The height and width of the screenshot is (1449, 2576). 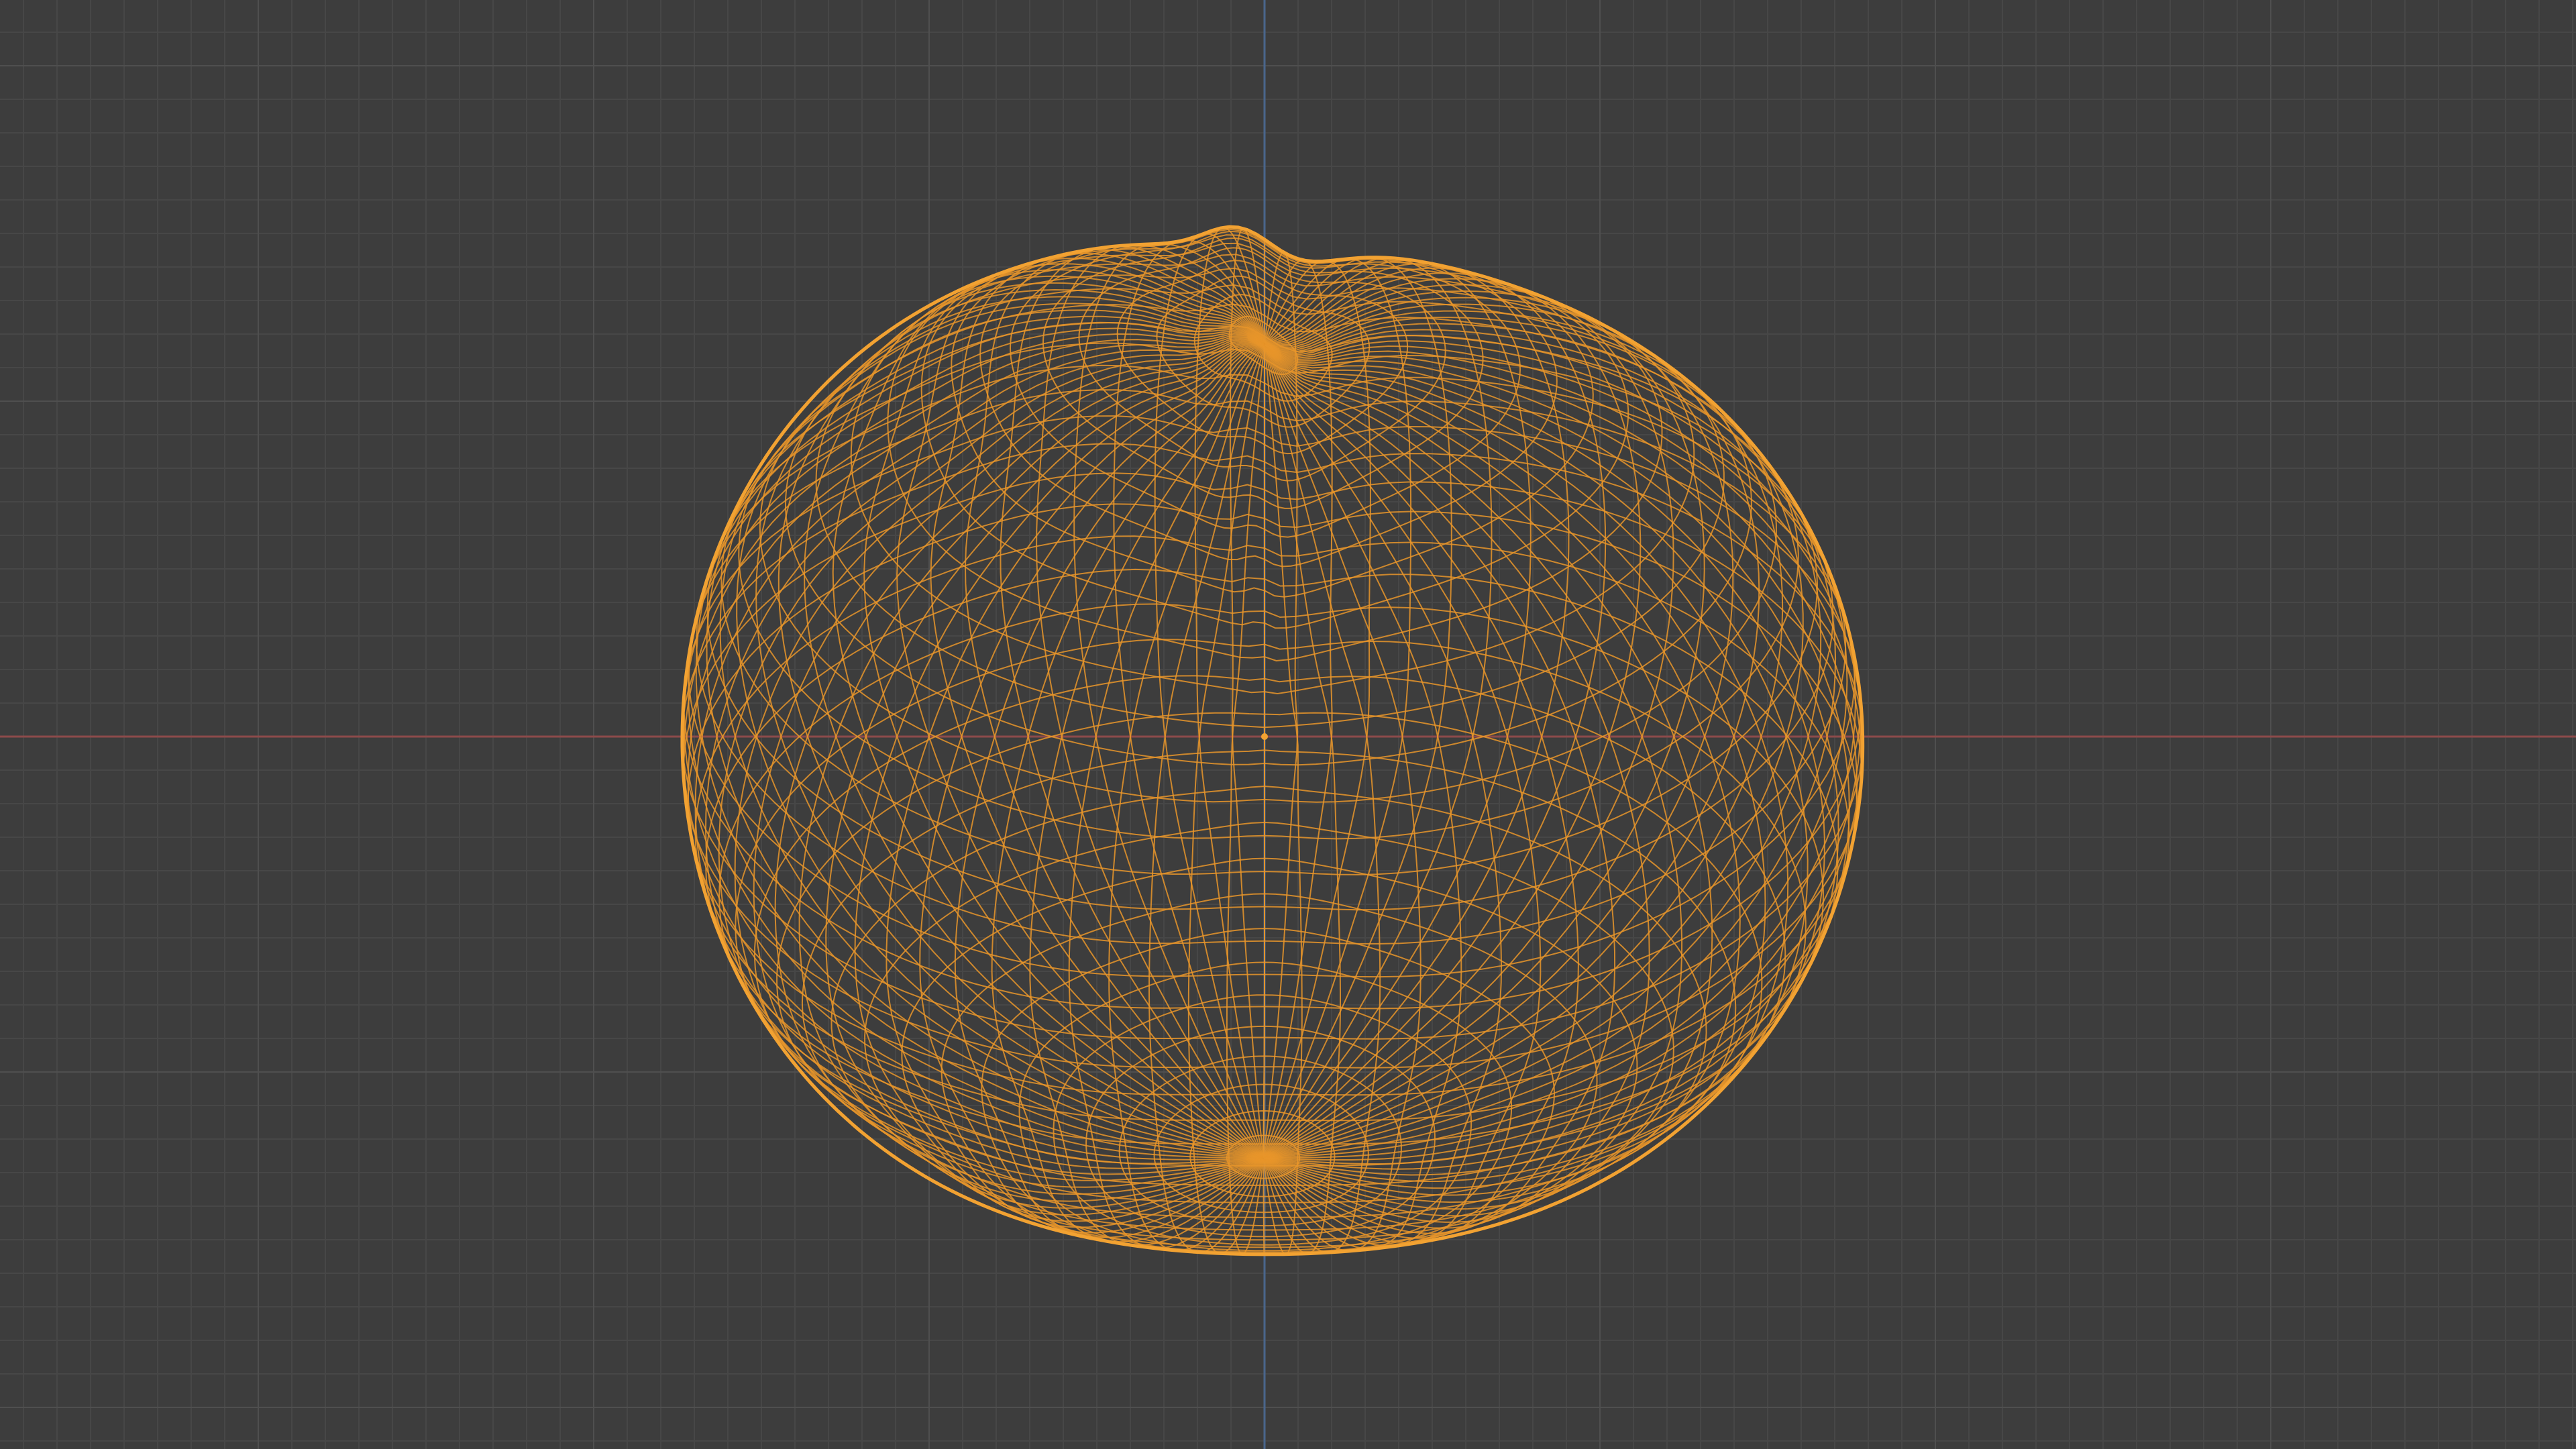 What do you see at coordinates (1264, 736) in the screenshot?
I see `object-origin-dot` at bounding box center [1264, 736].